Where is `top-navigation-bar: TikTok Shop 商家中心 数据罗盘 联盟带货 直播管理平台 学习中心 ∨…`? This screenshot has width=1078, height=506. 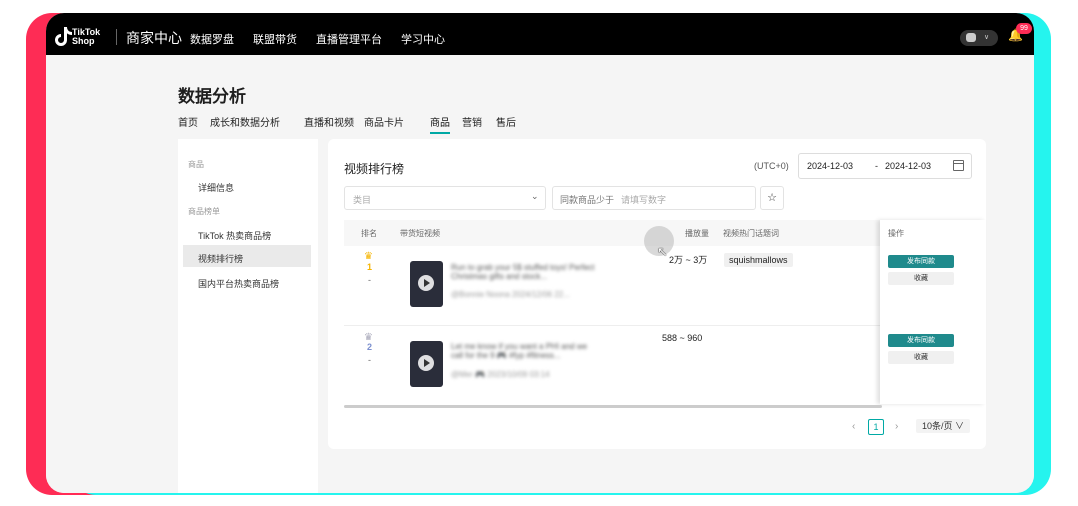 top-navigation-bar: TikTok Shop 商家中心 数据罗盘 联盟带货 直播管理平台 学习中心 ∨… is located at coordinates (540, 34).